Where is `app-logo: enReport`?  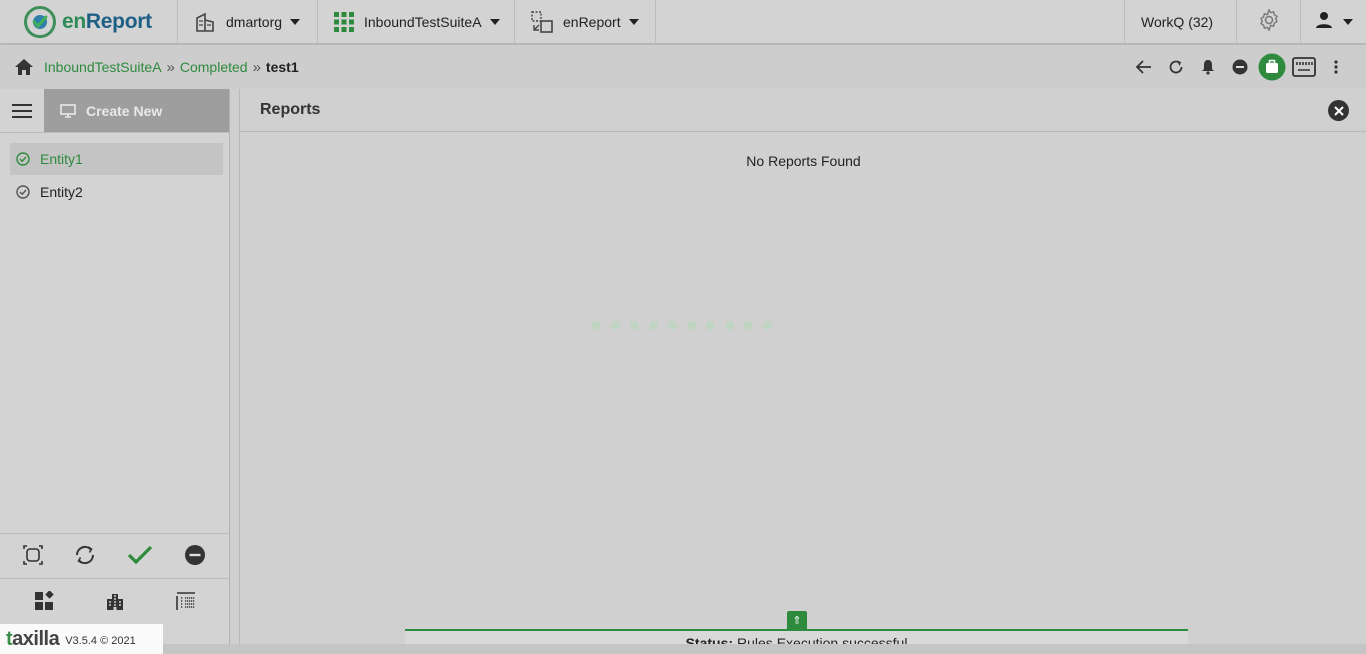 app-logo: enReport is located at coordinates (89, 21).